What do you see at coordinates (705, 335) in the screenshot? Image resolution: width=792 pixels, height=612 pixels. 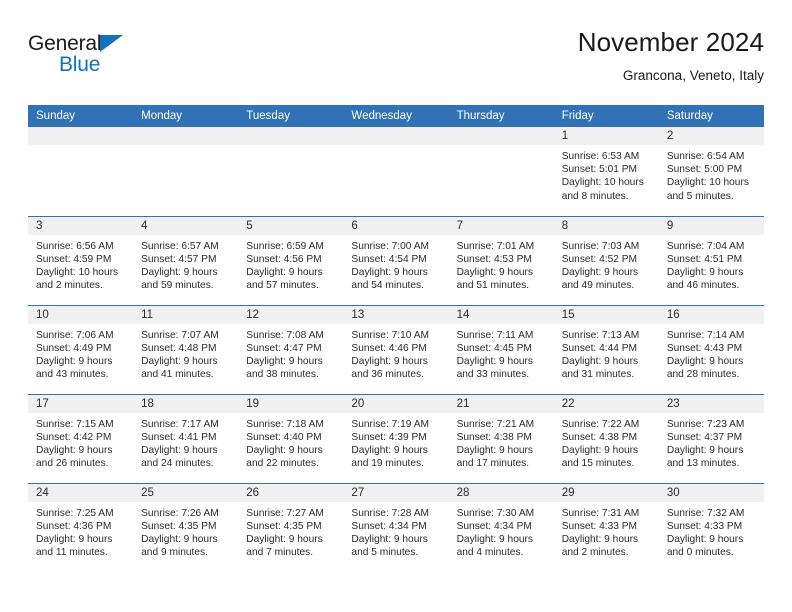 I see `sunrise-text: Sunrise: 7:14 AM` at bounding box center [705, 335].